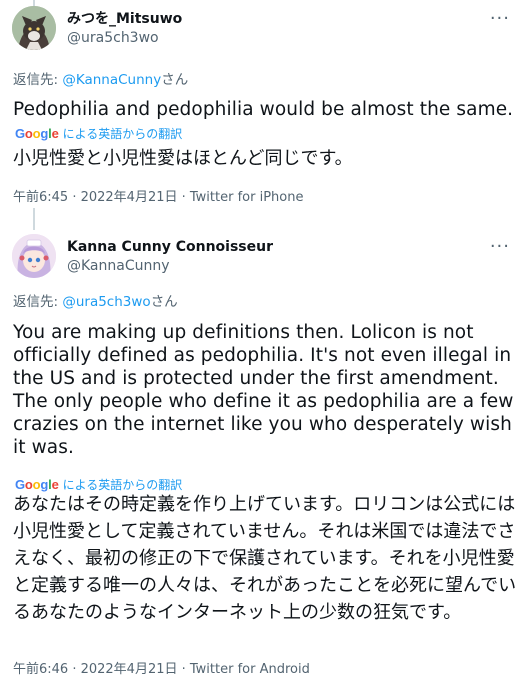 This screenshot has width=525, height=680. What do you see at coordinates (34, 219) in the screenshot?
I see `thread-line` at bounding box center [34, 219].